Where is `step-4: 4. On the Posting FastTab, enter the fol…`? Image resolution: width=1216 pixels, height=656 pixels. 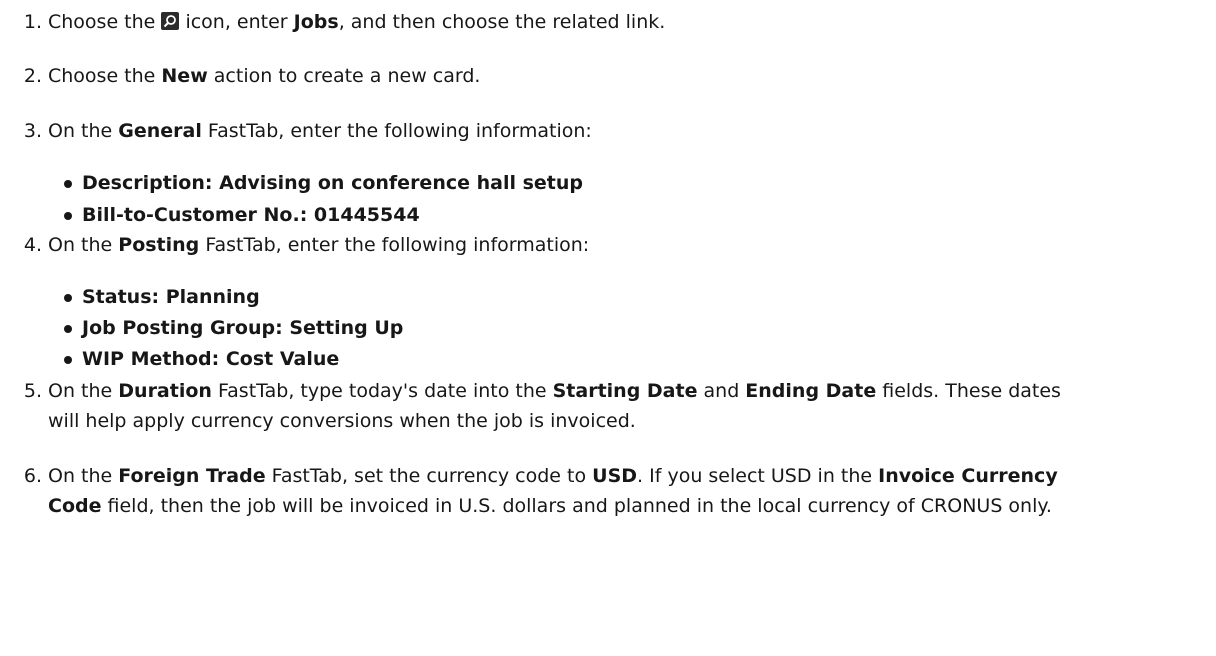 step-4: 4. On the Posting FastTab, enter the fol… is located at coordinates (294, 245).